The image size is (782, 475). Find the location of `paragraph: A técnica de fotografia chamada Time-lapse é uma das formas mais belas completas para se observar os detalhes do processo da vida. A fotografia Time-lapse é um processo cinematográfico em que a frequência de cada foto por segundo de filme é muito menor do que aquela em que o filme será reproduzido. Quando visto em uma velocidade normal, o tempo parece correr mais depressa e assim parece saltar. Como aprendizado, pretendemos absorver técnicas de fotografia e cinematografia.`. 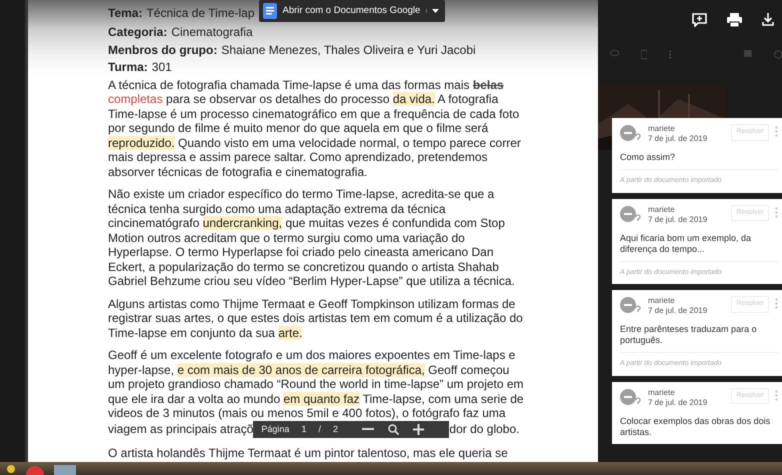

paragraph: A técnica de fotografia chamada Time-lapse é uma das formas mais belas completas para se observar os detalhes do processo da vida. A fotografia Time-lapse é um processo cinematográfico em que a frequência de cada foto por segundo de filme é muito menor do que aquela em que o filme será reproduzido. Quando visto em uma velocidade normal, o tempo parece correr mais depressa e assim parece saltar. Como aprendizado, pretendemos absorver técnicas de fotografia e cinematografia. is located at coordinates (315, 128).